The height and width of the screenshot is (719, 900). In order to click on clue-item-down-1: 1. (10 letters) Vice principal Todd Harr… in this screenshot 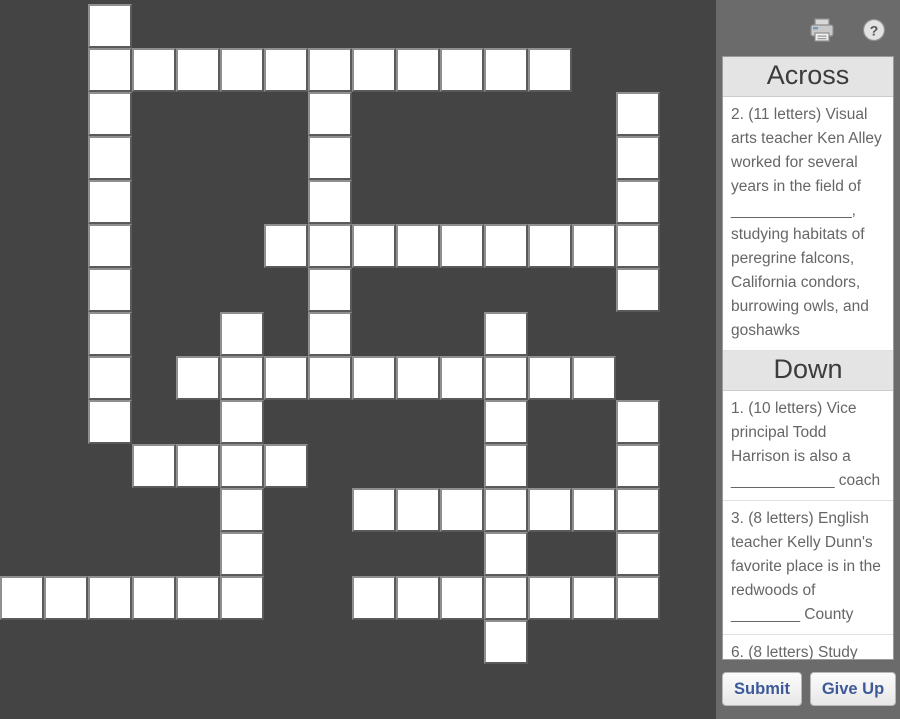, I will do `click(808, 446)`.